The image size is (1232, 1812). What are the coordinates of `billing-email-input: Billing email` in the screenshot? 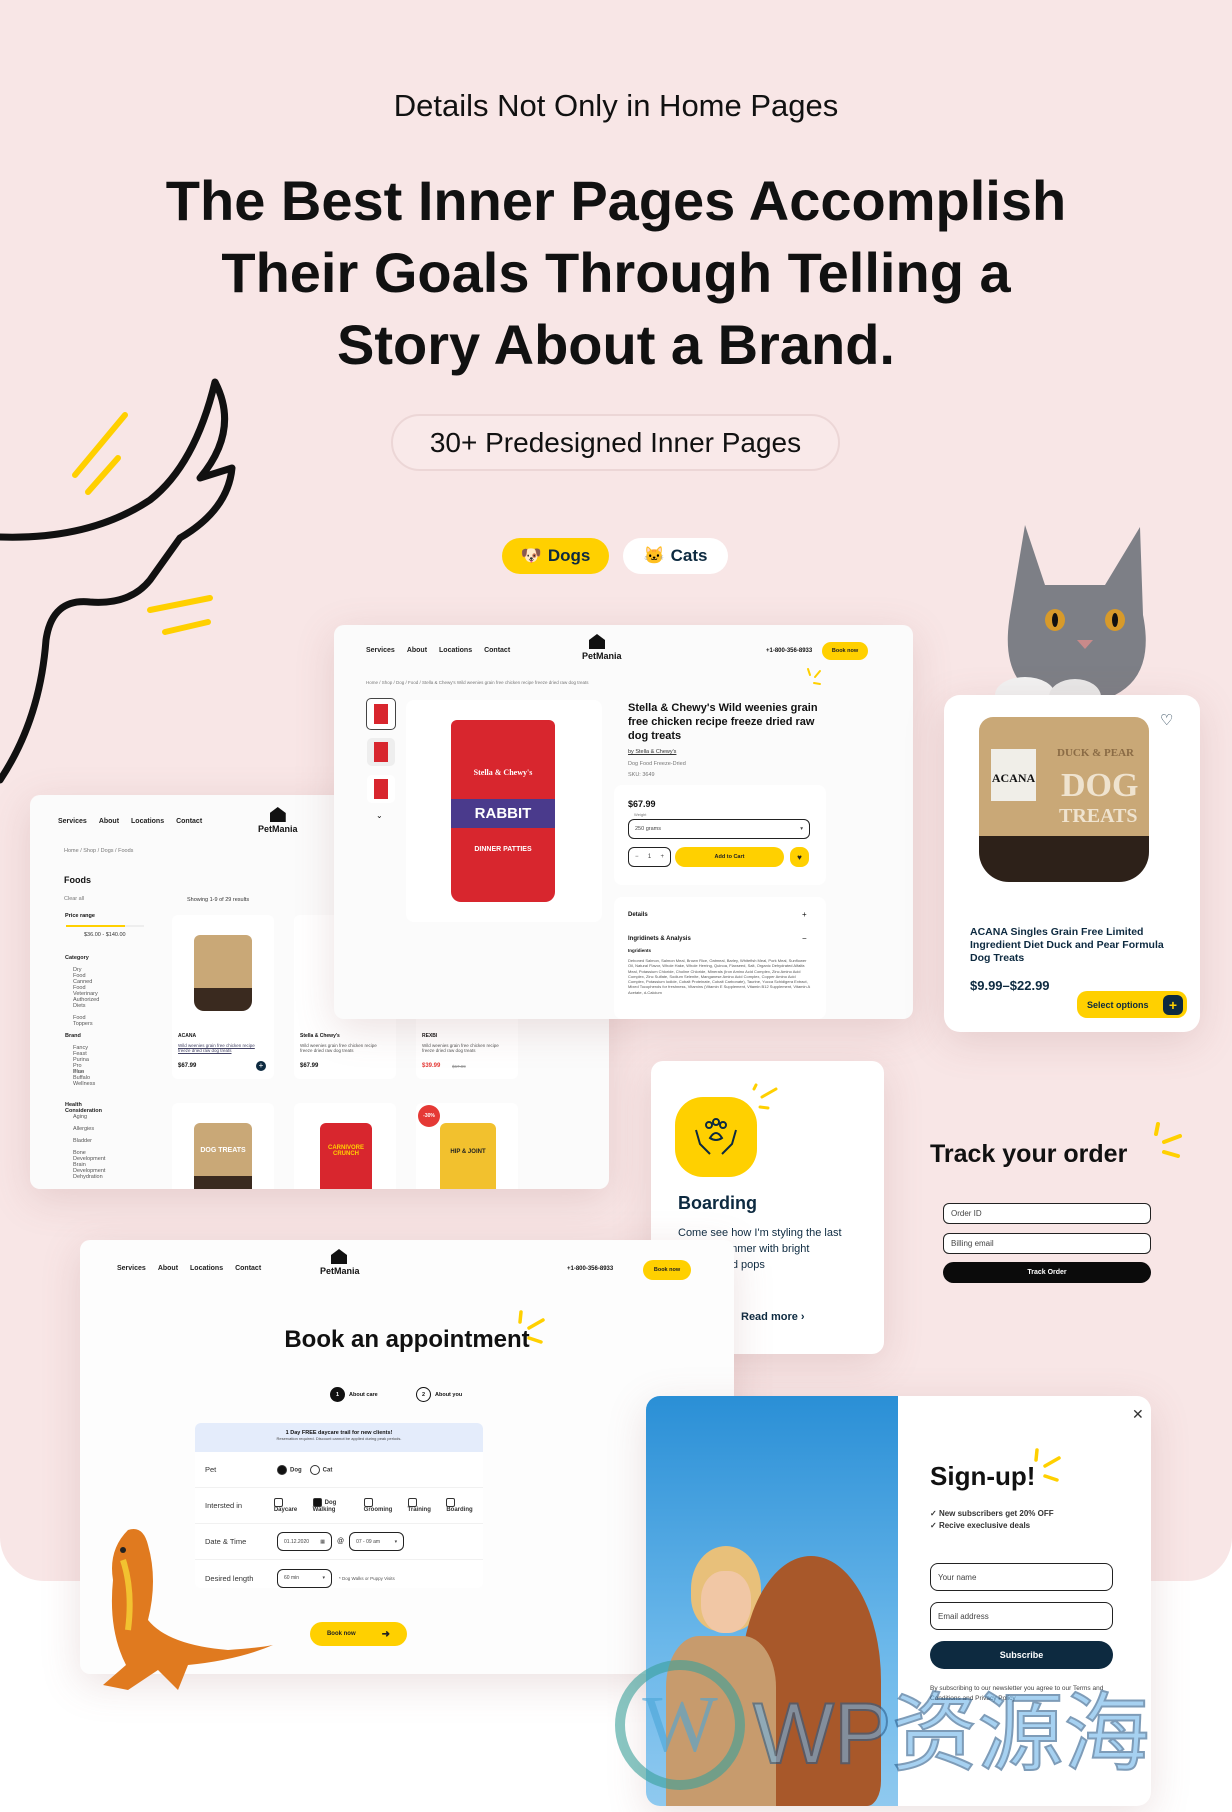 It's located at (1047, 1243).